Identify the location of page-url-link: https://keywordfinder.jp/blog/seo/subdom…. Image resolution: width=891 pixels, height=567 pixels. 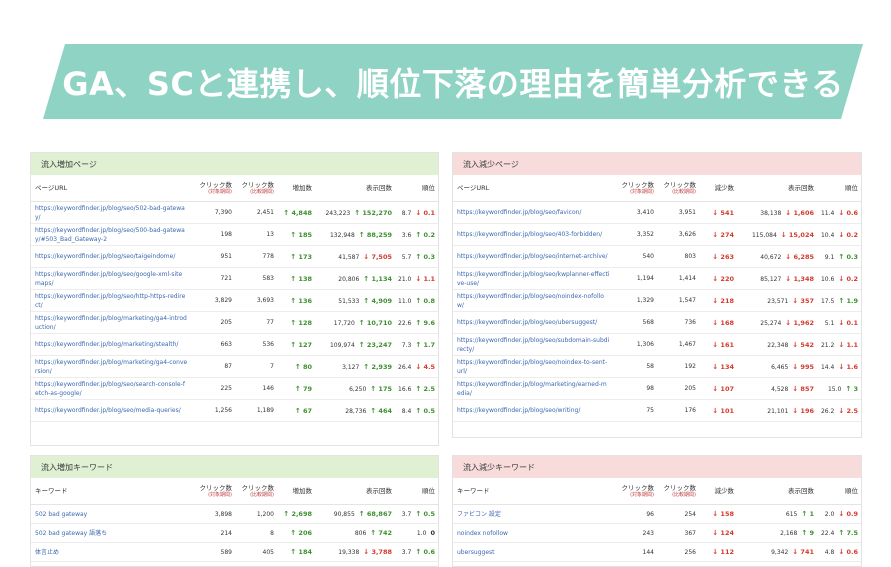
(533, 344).